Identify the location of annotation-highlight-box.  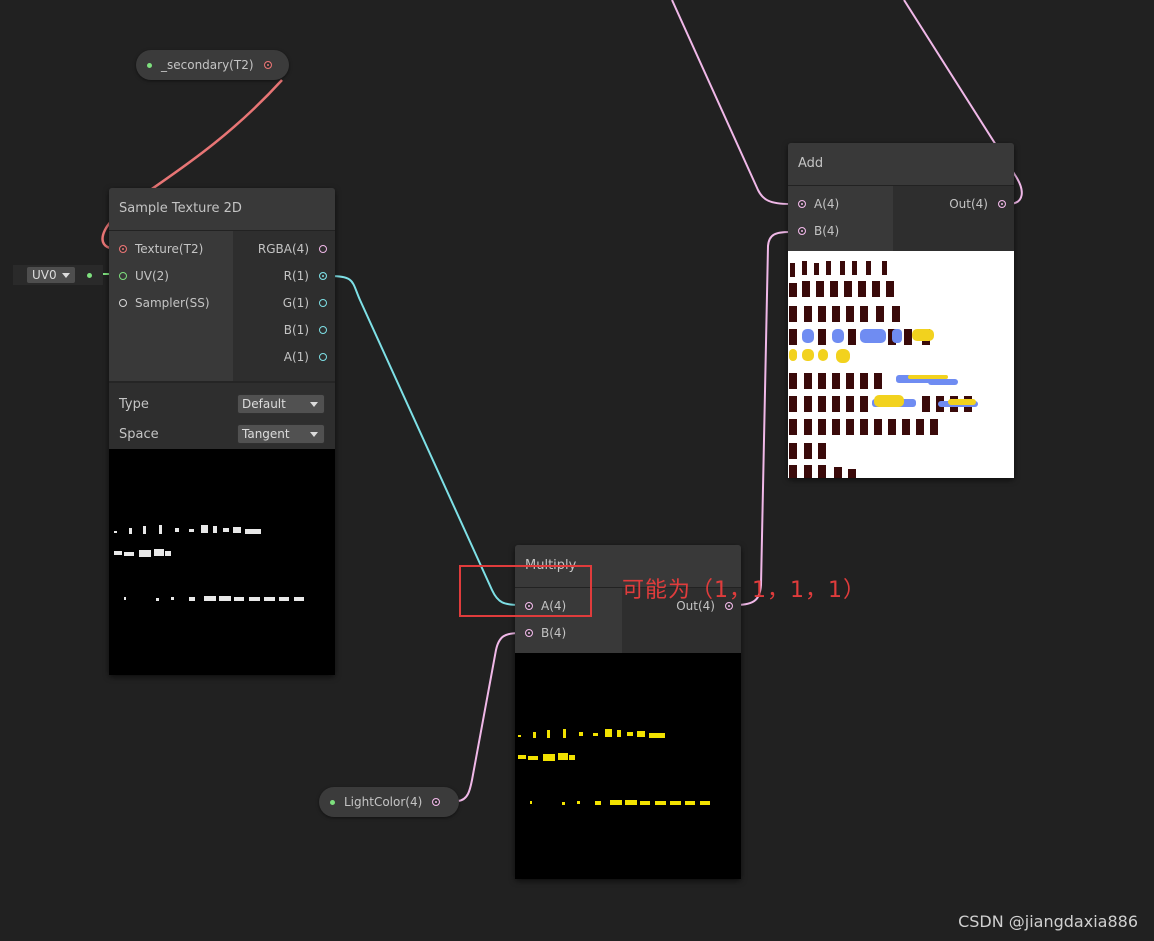
(525, 591).